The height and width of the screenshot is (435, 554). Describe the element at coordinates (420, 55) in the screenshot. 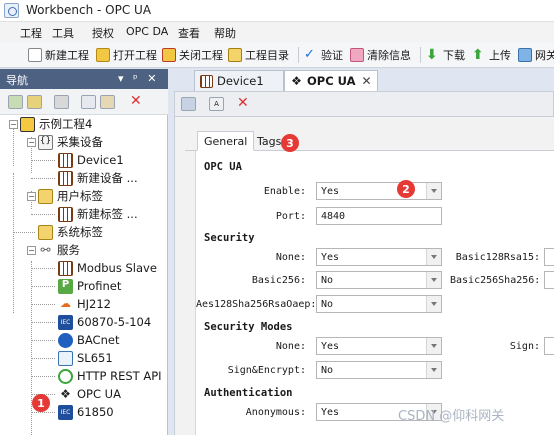

I see `toolbar-separator` at that location.